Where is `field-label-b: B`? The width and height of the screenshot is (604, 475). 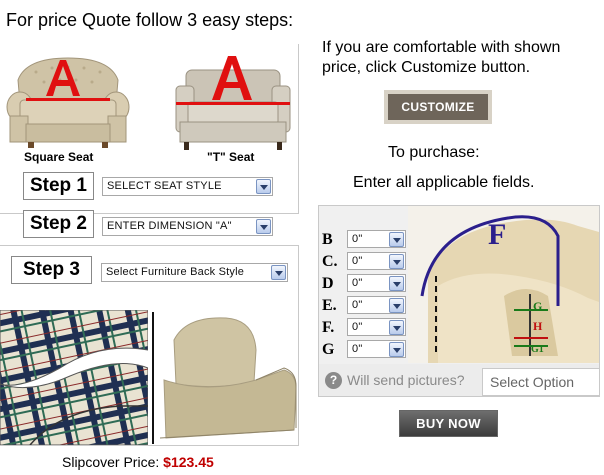 field-label-b: B is located at coordinates (327, 239).